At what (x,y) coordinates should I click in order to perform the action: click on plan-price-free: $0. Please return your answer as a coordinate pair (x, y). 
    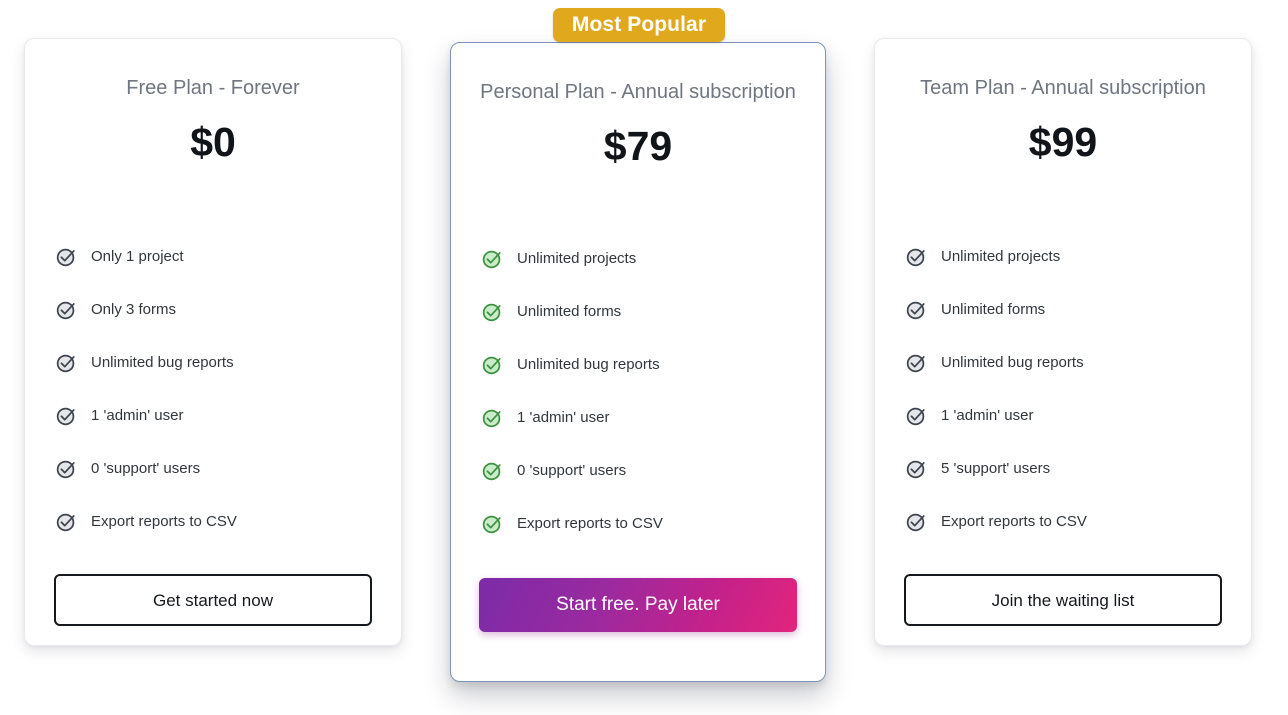
    Looking at the image, I should click on (213, 142).